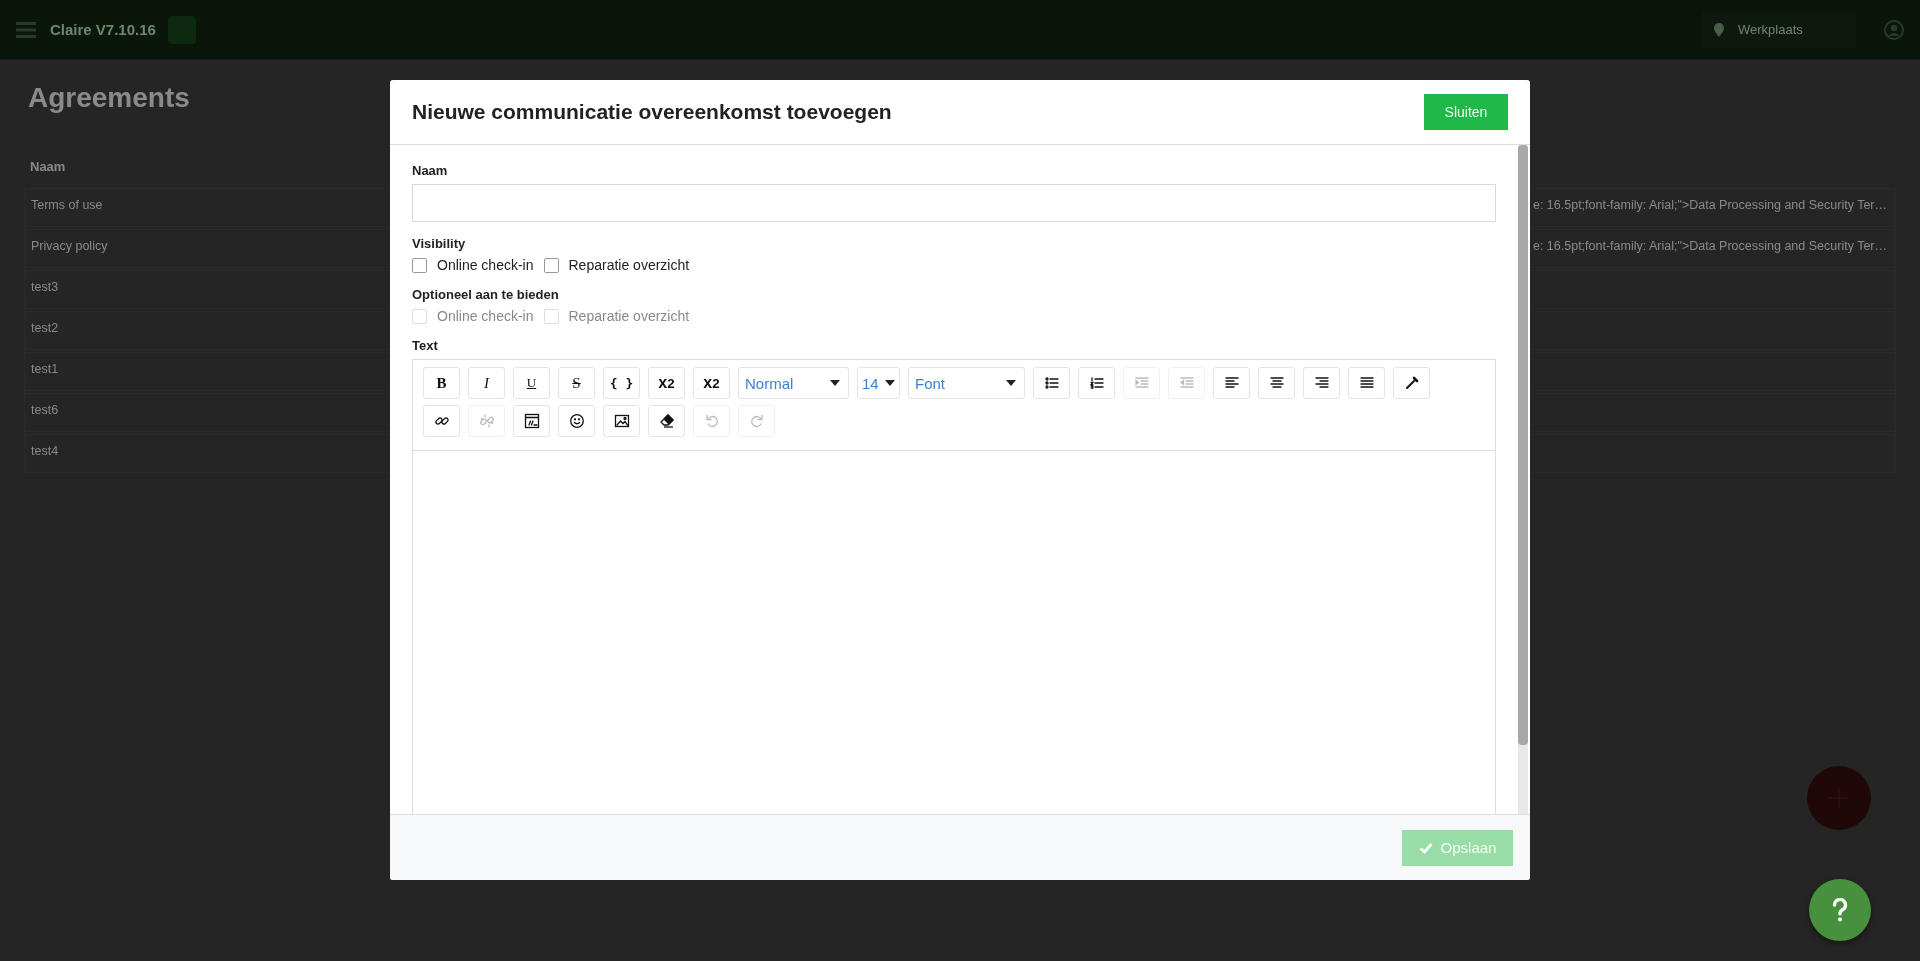 The height and width of the screenshot is (961, 1920). Describe the element at coordinates (441, 421) in the screenshot. I see `link-button` at that location.